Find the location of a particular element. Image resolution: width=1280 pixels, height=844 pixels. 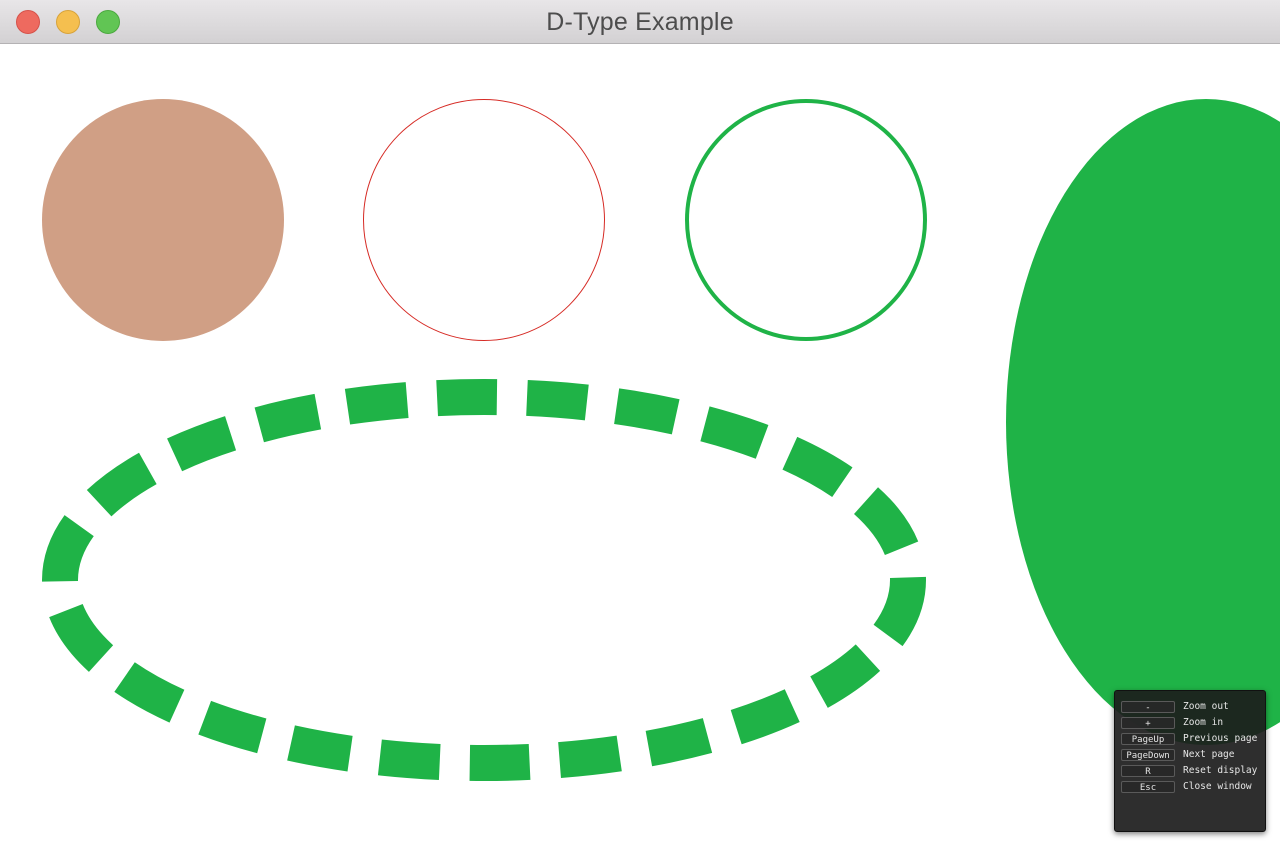

zoom-out-label: Zoom out is located at coordinates (1206, 706).